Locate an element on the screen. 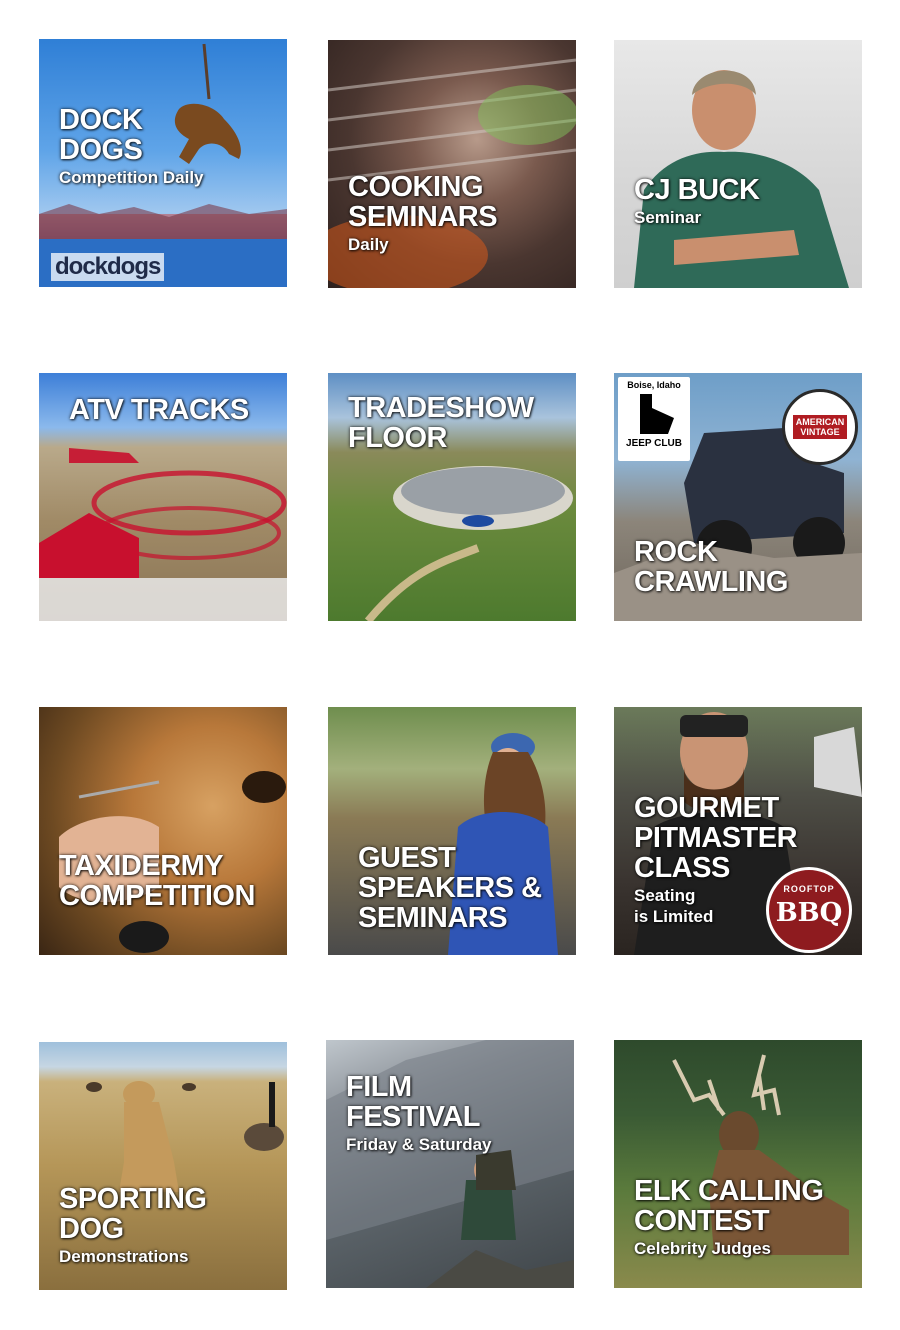 This screenshot has height=1330, width=900. jeep-club-location: Boise, Idaho is located at coordinates (654, 385).